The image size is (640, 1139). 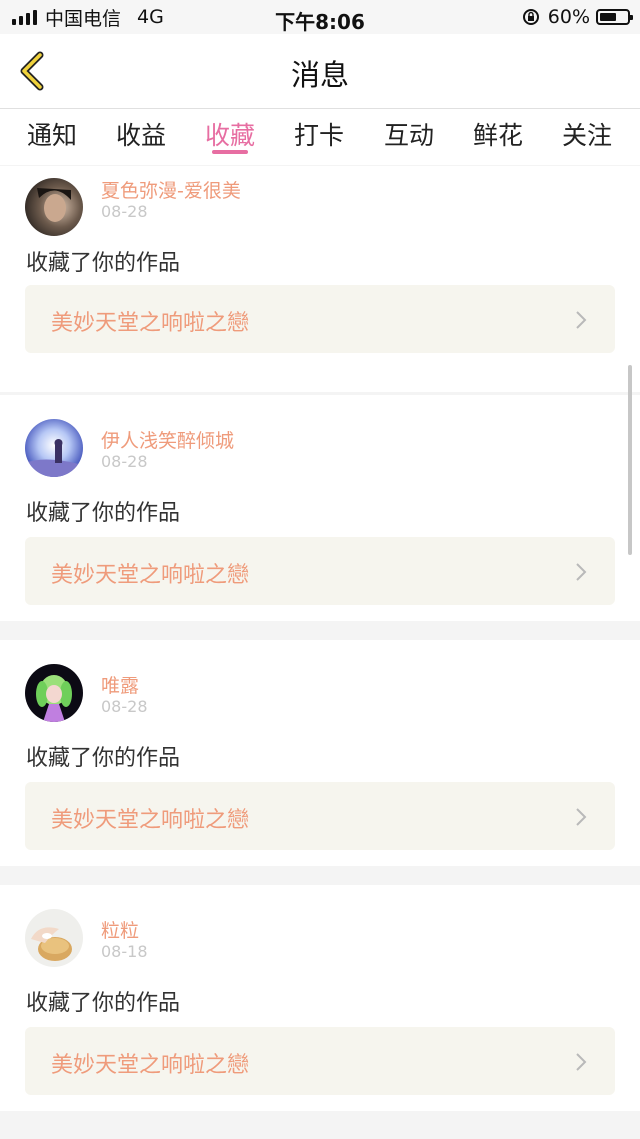 What do you see at coordinates (630, 460) in the screenshot?
I see `scrollbar` at bounding box center [630, 460].